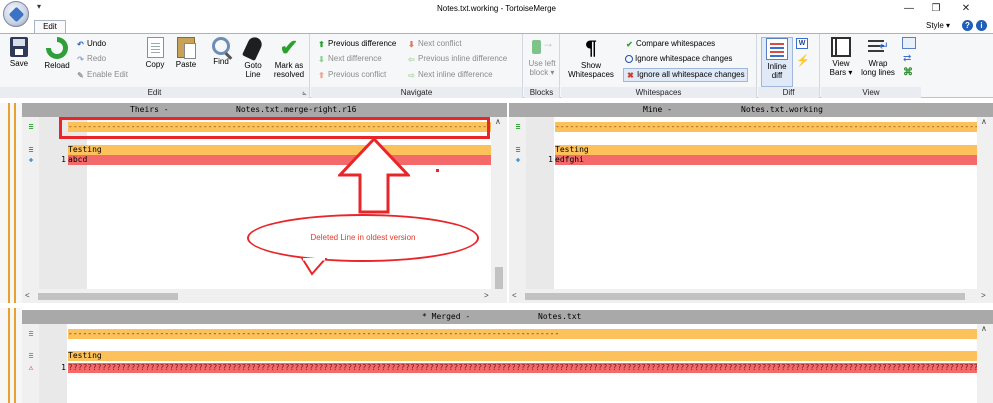 This screenshot has width=993, height=403. Describe the element at coordinates (590, 65) in the screenshot. I see `show-whitespaces-label-1: Show` at that location.